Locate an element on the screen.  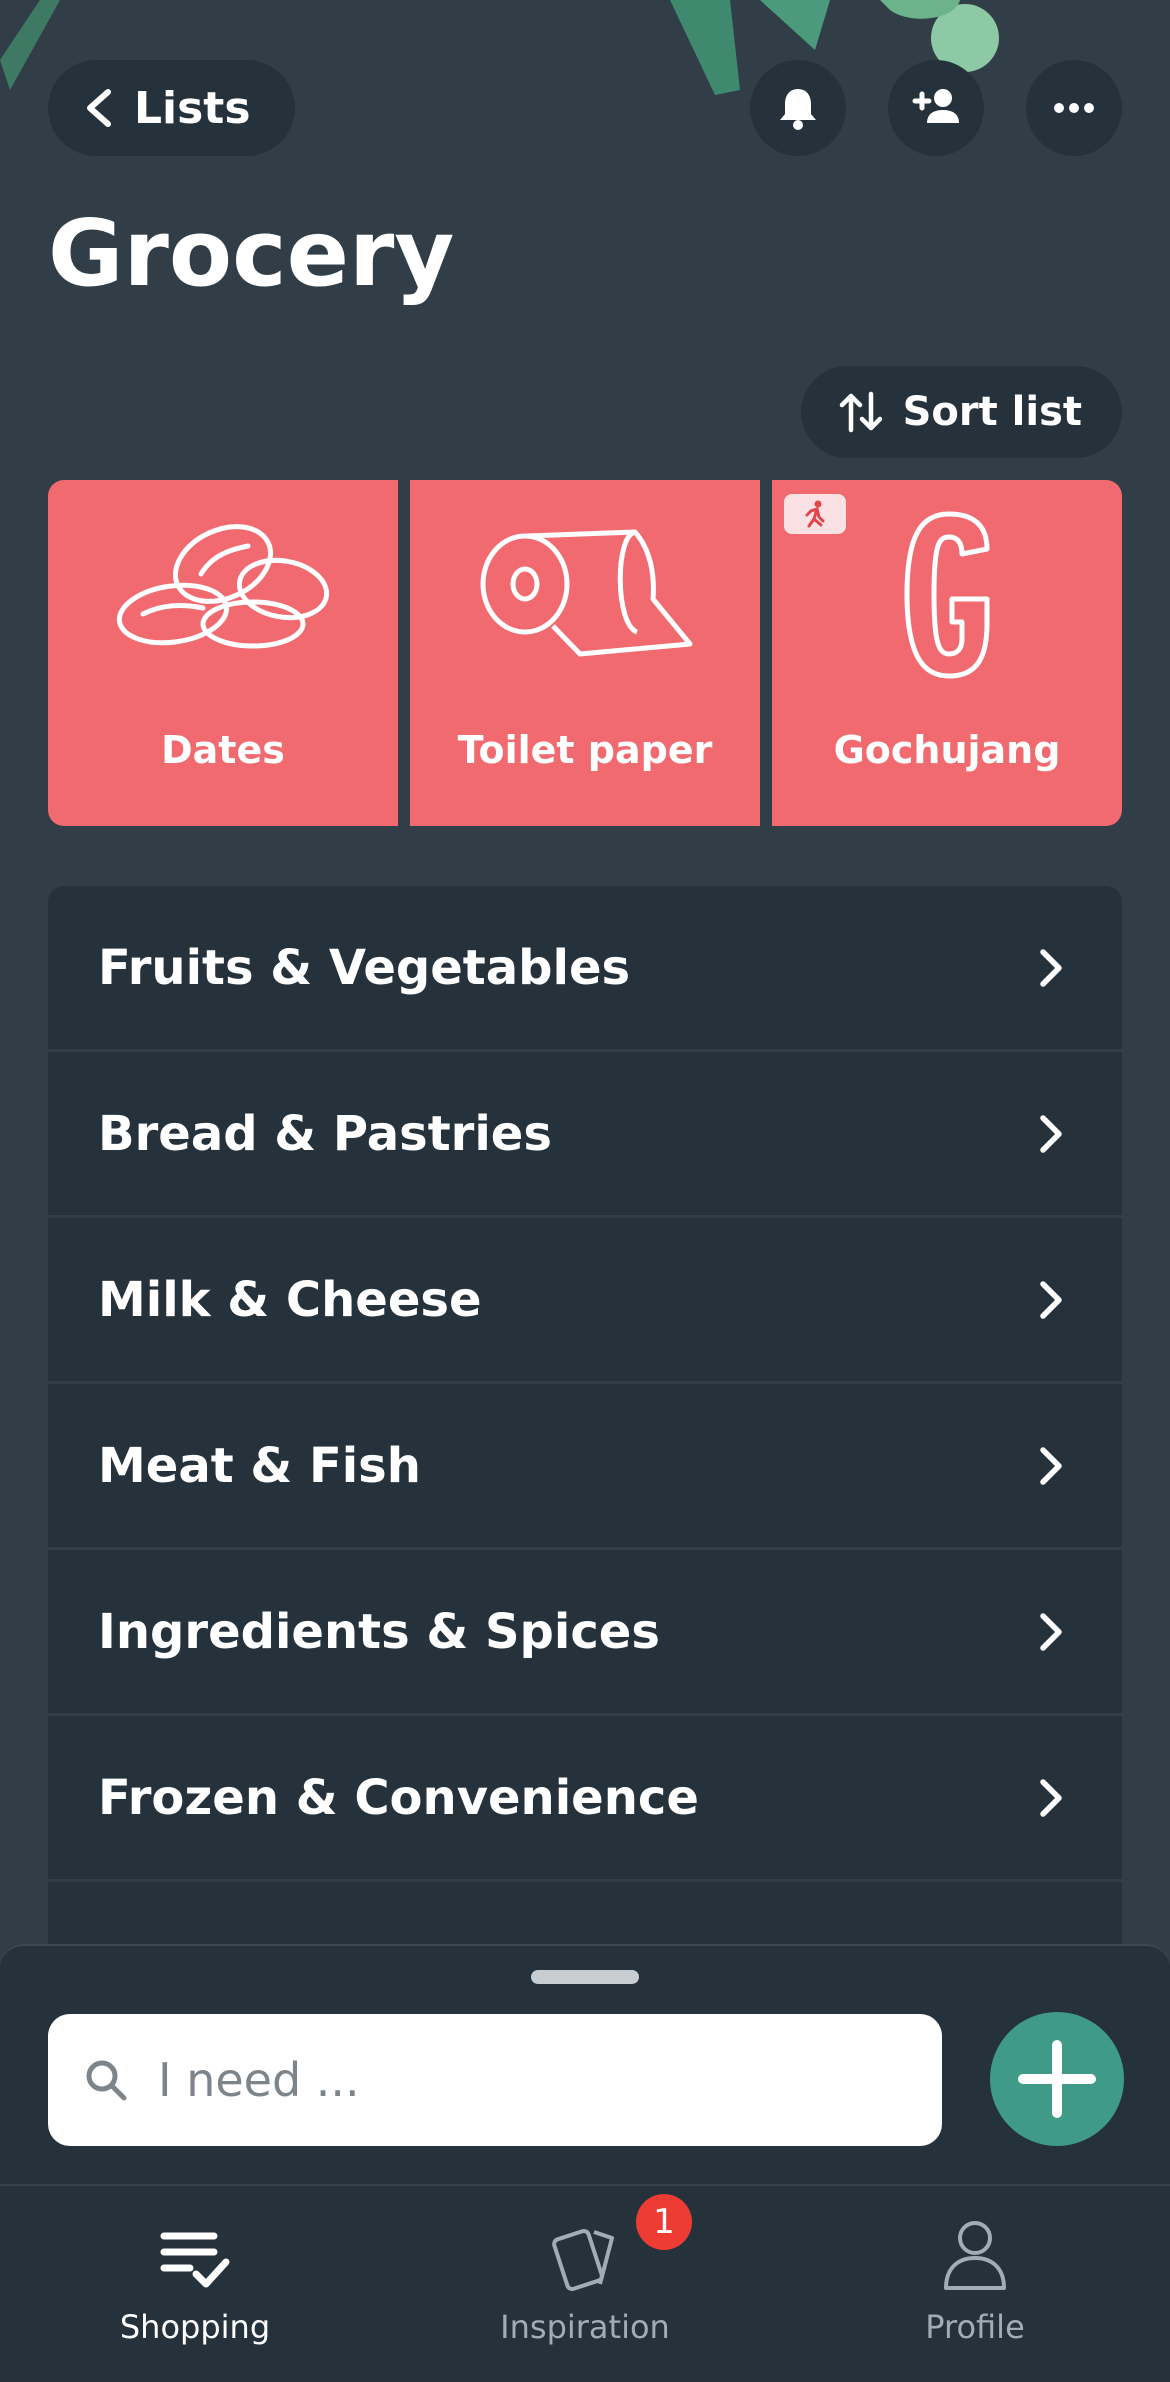
item-tile-toilet-paper: Toilet paper is located at coordinates (585, 653).